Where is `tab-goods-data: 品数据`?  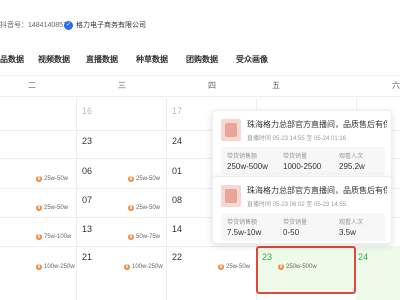 tab-goods-data: 品数据 is located at coordinates (12, 59).